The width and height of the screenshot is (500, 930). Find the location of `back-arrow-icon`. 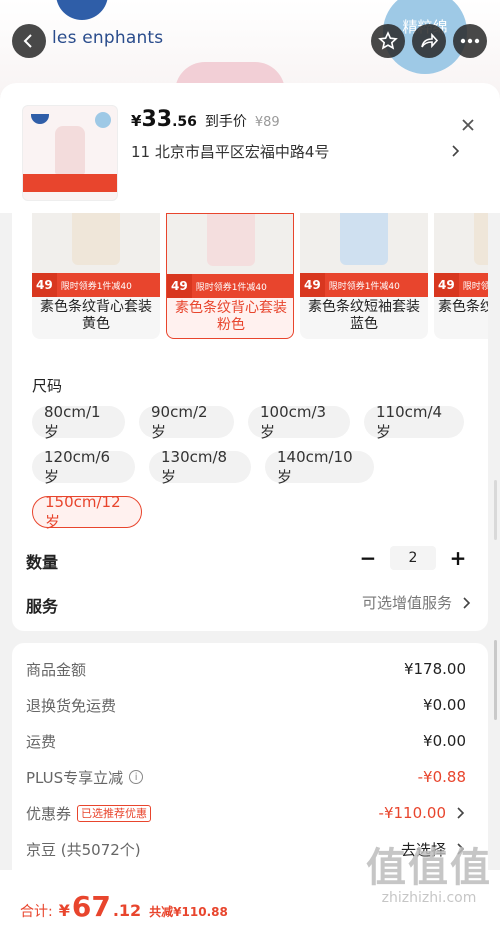

back-arrow-icon is located at coordinates (27, 41).